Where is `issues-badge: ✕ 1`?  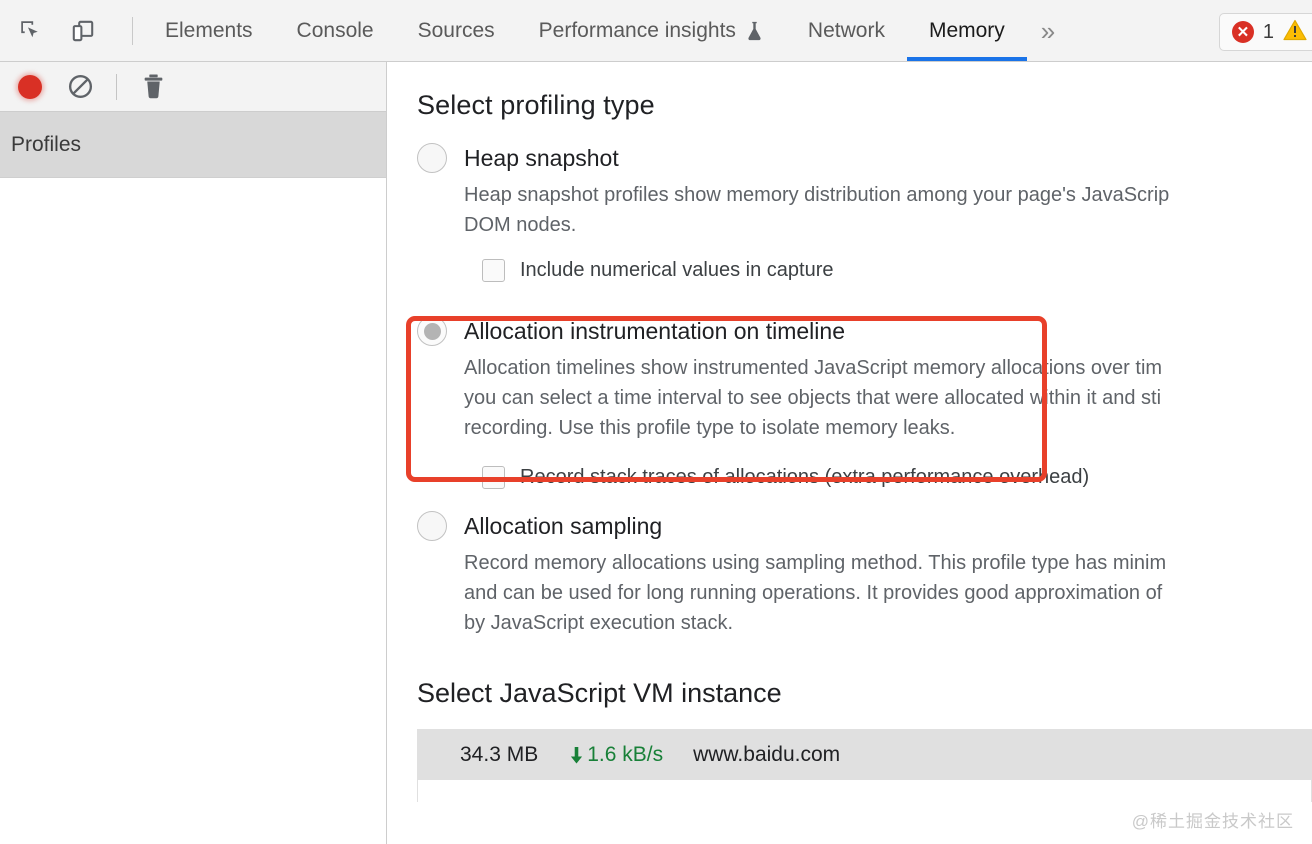
issues-badge: ✕ 1 is located at coordinates (1265, 32).